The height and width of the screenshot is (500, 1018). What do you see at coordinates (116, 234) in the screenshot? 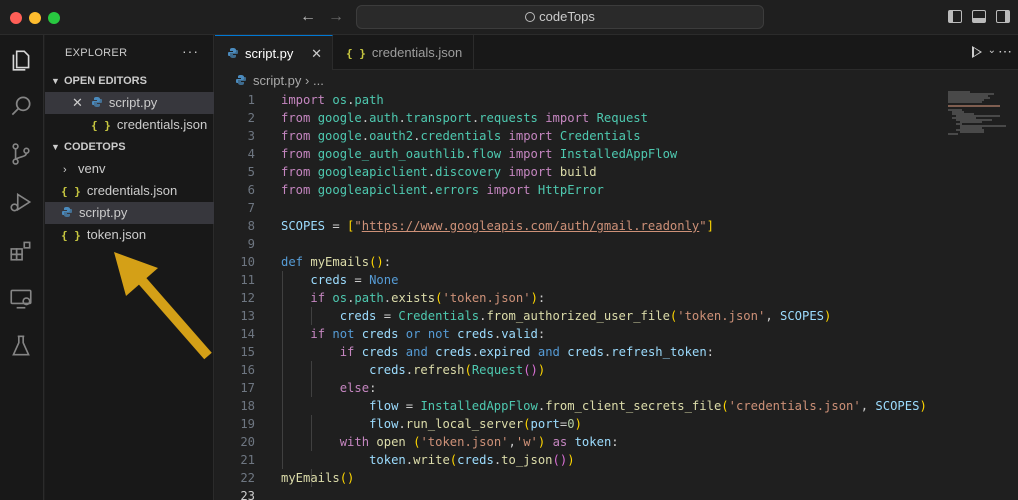
I see `tree-item-label: token.json` at bounding box center [116, 234].